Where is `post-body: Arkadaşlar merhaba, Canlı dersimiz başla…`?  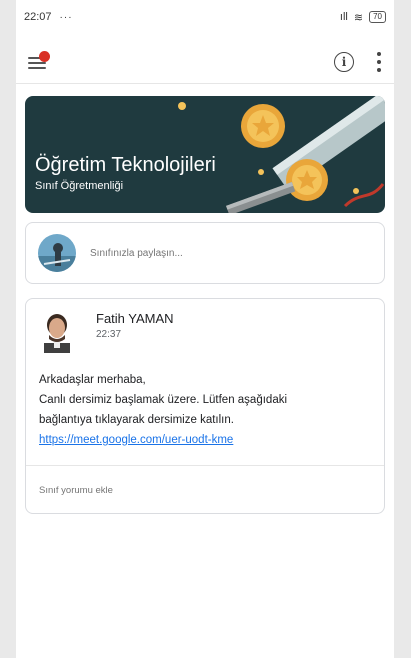 post-body: Arkadaşlar merhaba, Canlı dersimiz başla… is located at coordinates (206, 410).